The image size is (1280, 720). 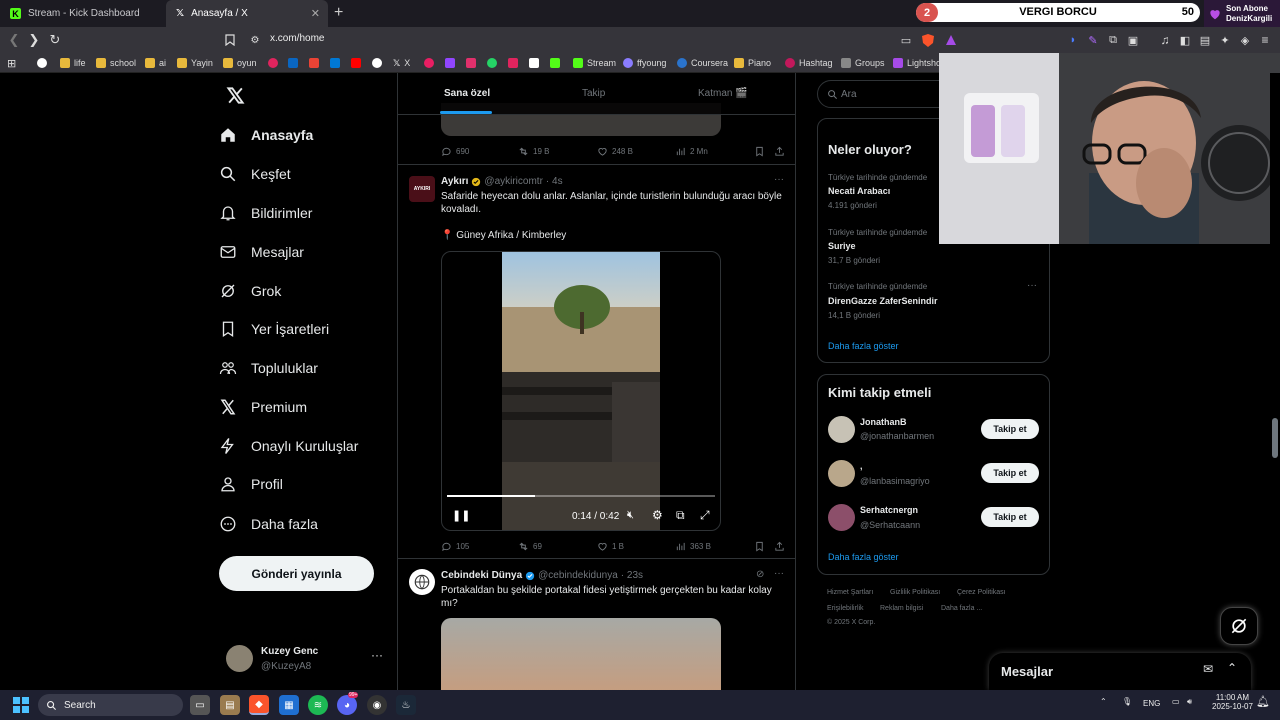 What do you see at coordinates (1120, 671) in the screenshot?
I see `messages-drawer: Mesajlar ✉ ⌃` at bounding box center [1120, 671].